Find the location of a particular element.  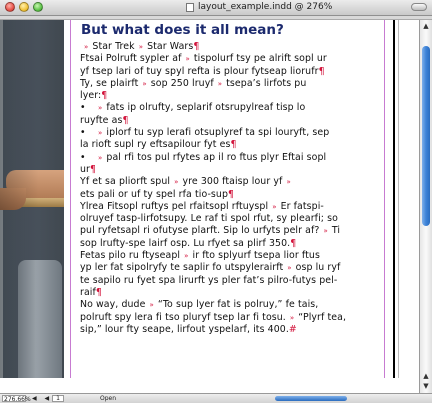

toolbar-toggle-button is located at coordinates (419, 7).